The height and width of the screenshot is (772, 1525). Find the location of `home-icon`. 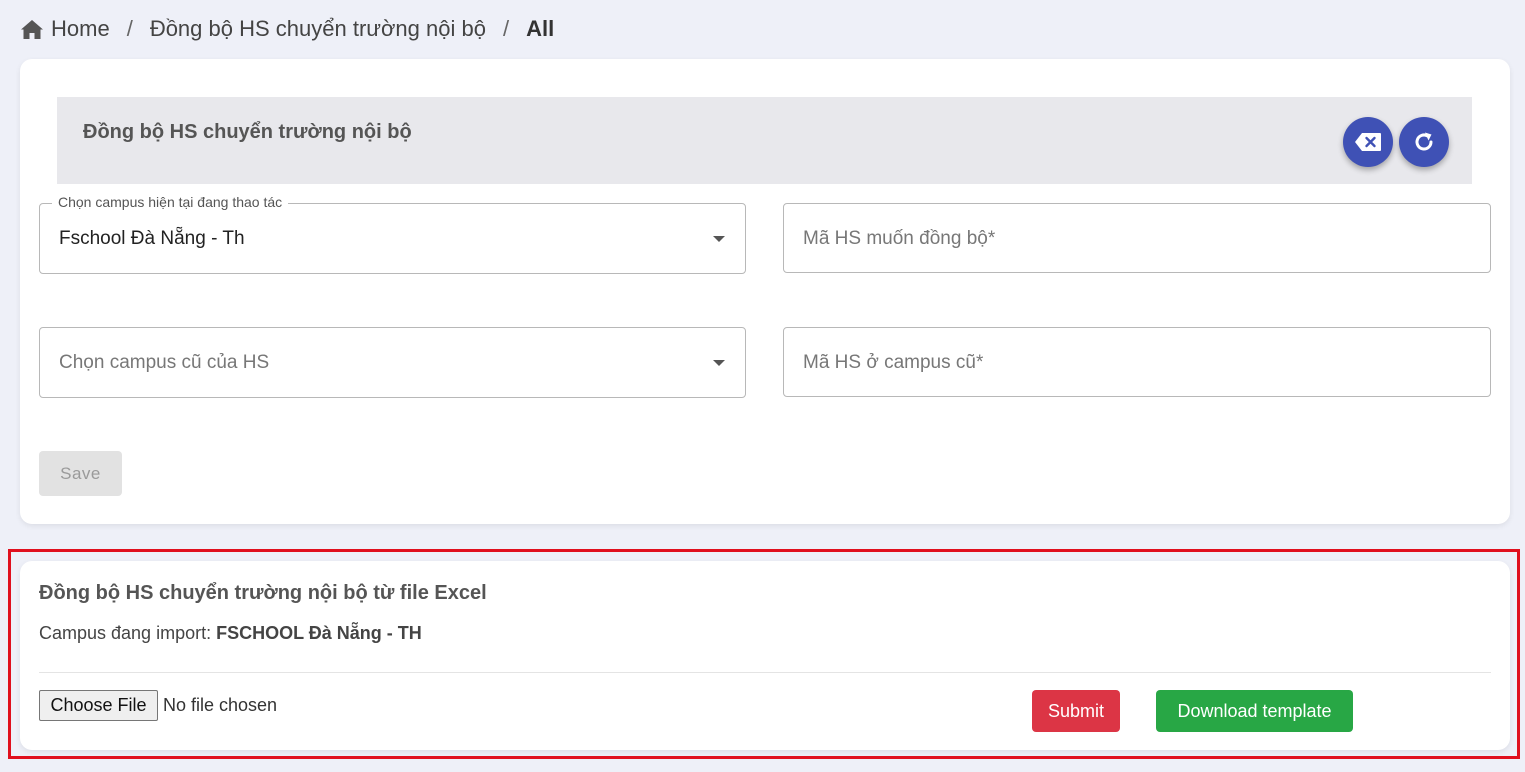

home-icon is located at coordinates (32, 29).